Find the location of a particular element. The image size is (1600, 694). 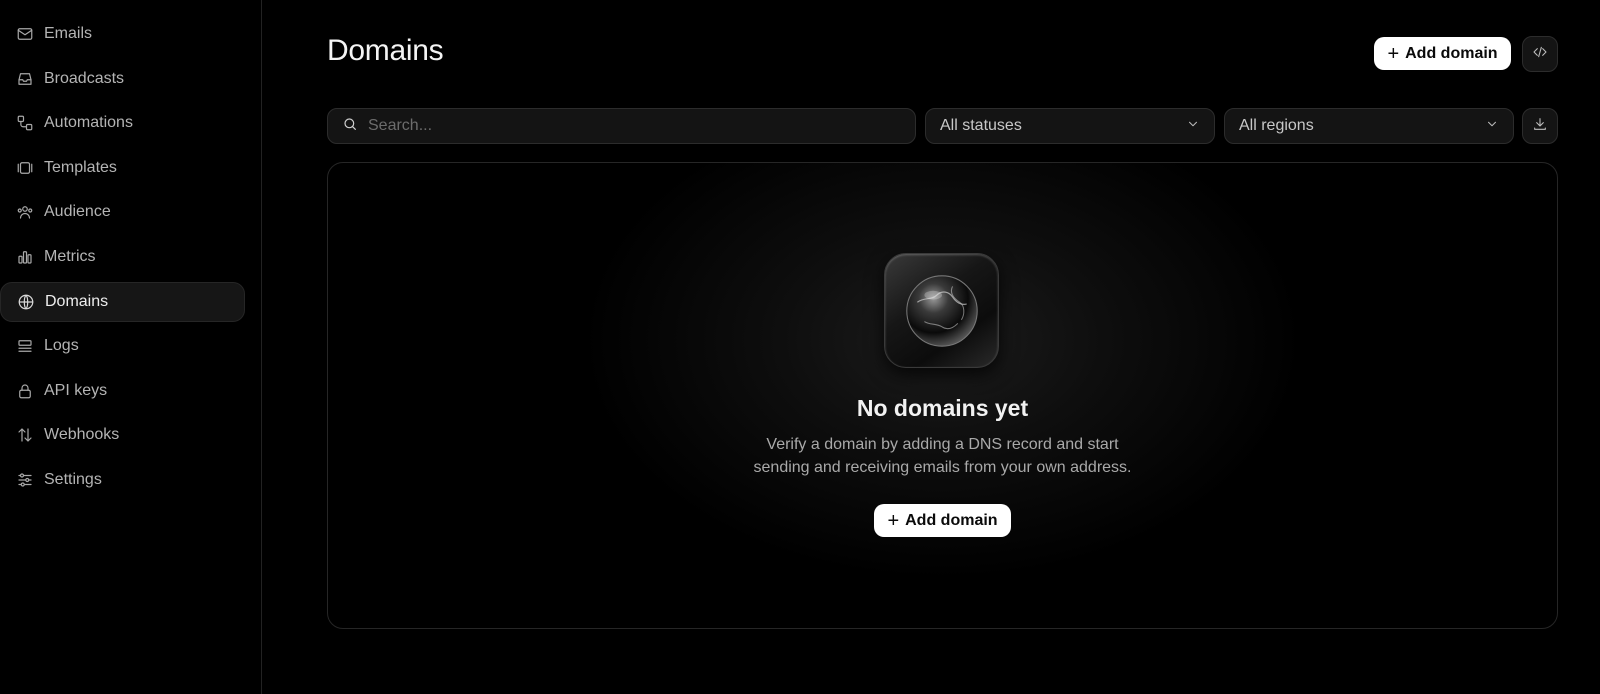

search-input is located at coordinates (638, 126).